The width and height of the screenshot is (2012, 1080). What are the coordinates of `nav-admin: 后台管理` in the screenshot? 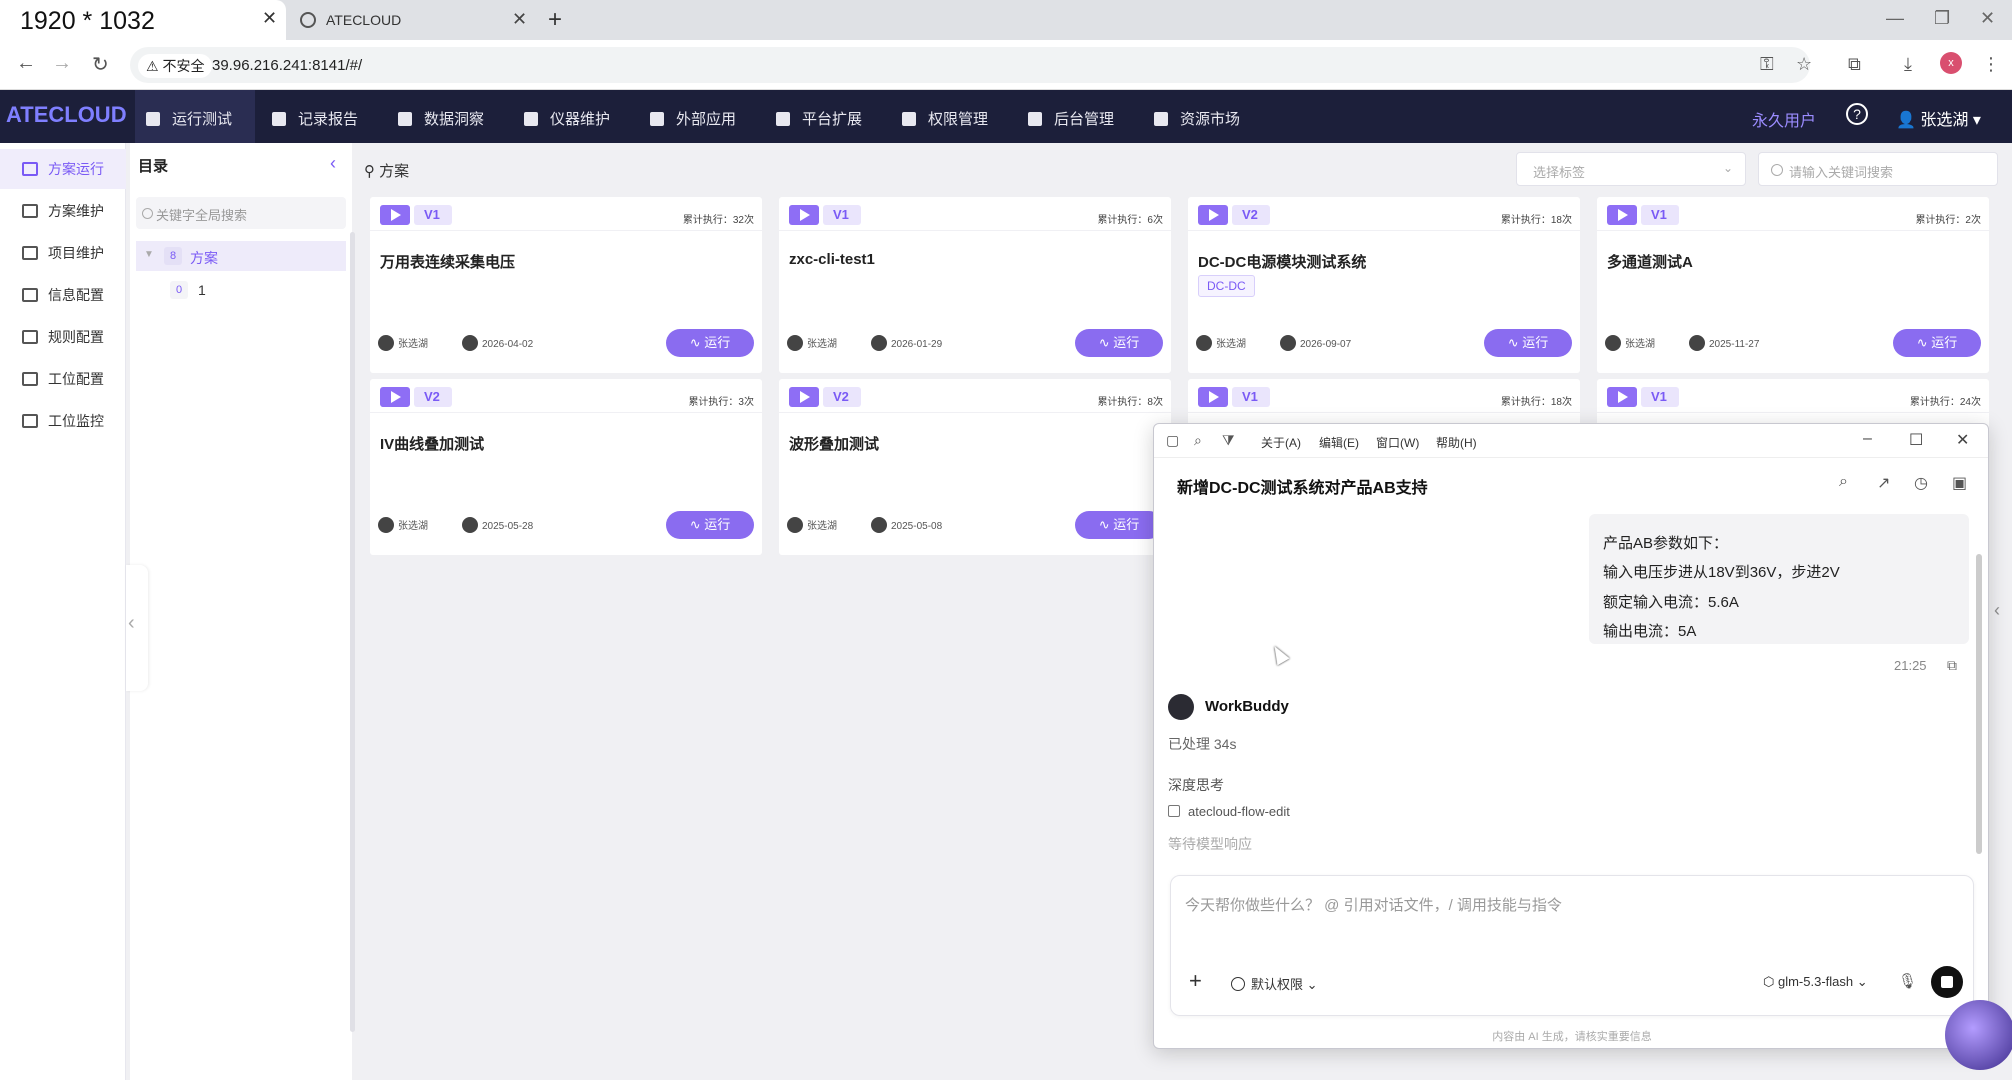 It's located at (1071, 118).